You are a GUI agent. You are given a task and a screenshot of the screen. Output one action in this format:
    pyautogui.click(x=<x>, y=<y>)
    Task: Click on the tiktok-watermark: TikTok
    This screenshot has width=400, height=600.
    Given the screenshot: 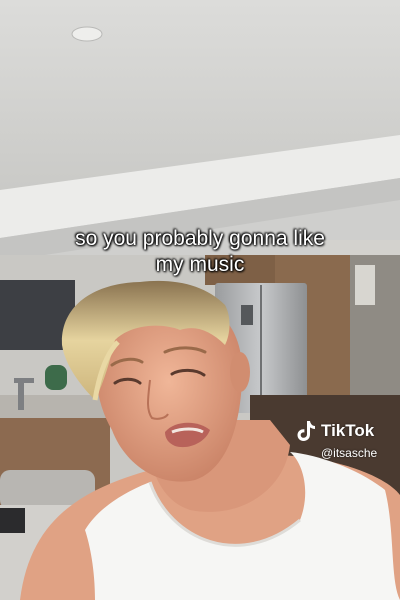 What is the action you would take?
    pyautogui.click(x=335, y=431)
    